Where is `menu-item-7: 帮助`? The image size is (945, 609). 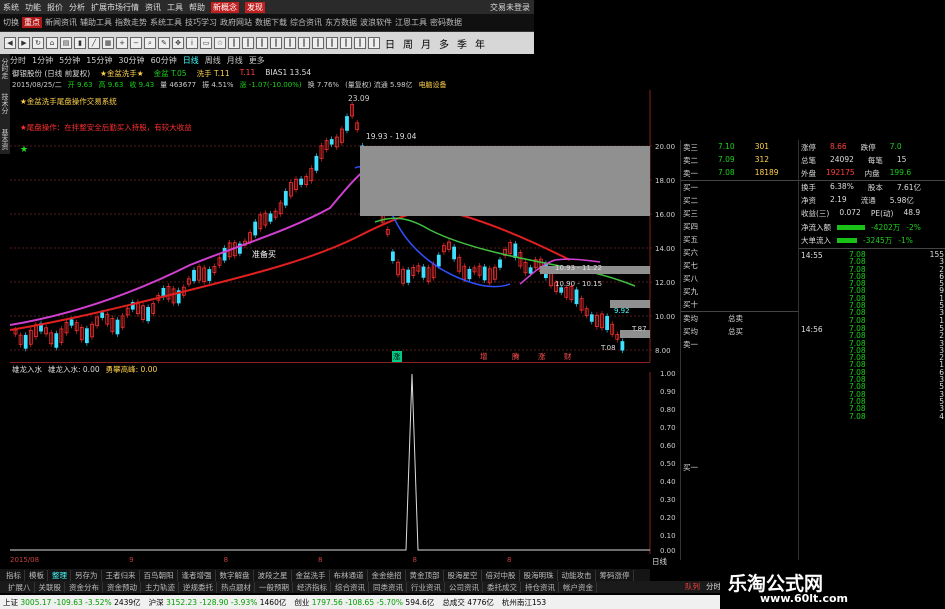
menu-item-7: 帮助 is located at coordinates (197, 7).